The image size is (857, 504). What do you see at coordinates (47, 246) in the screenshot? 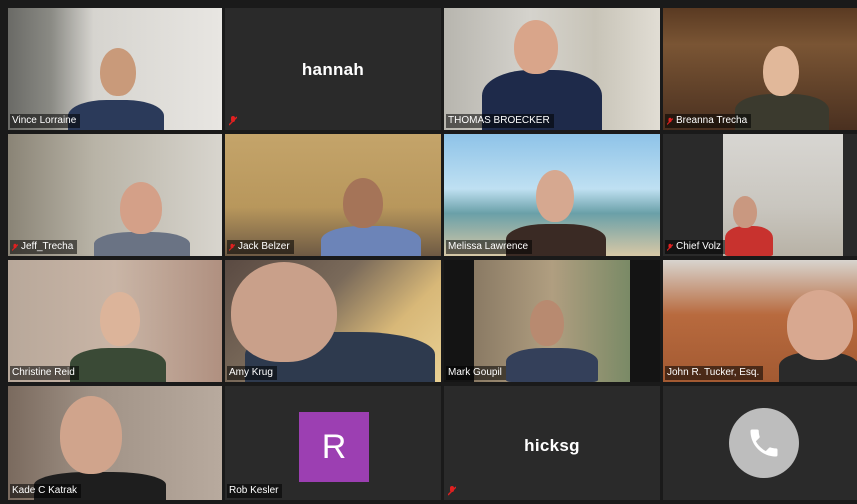
I see `participant-name: Jeff_Trecha` at bounding box center [47, 246].